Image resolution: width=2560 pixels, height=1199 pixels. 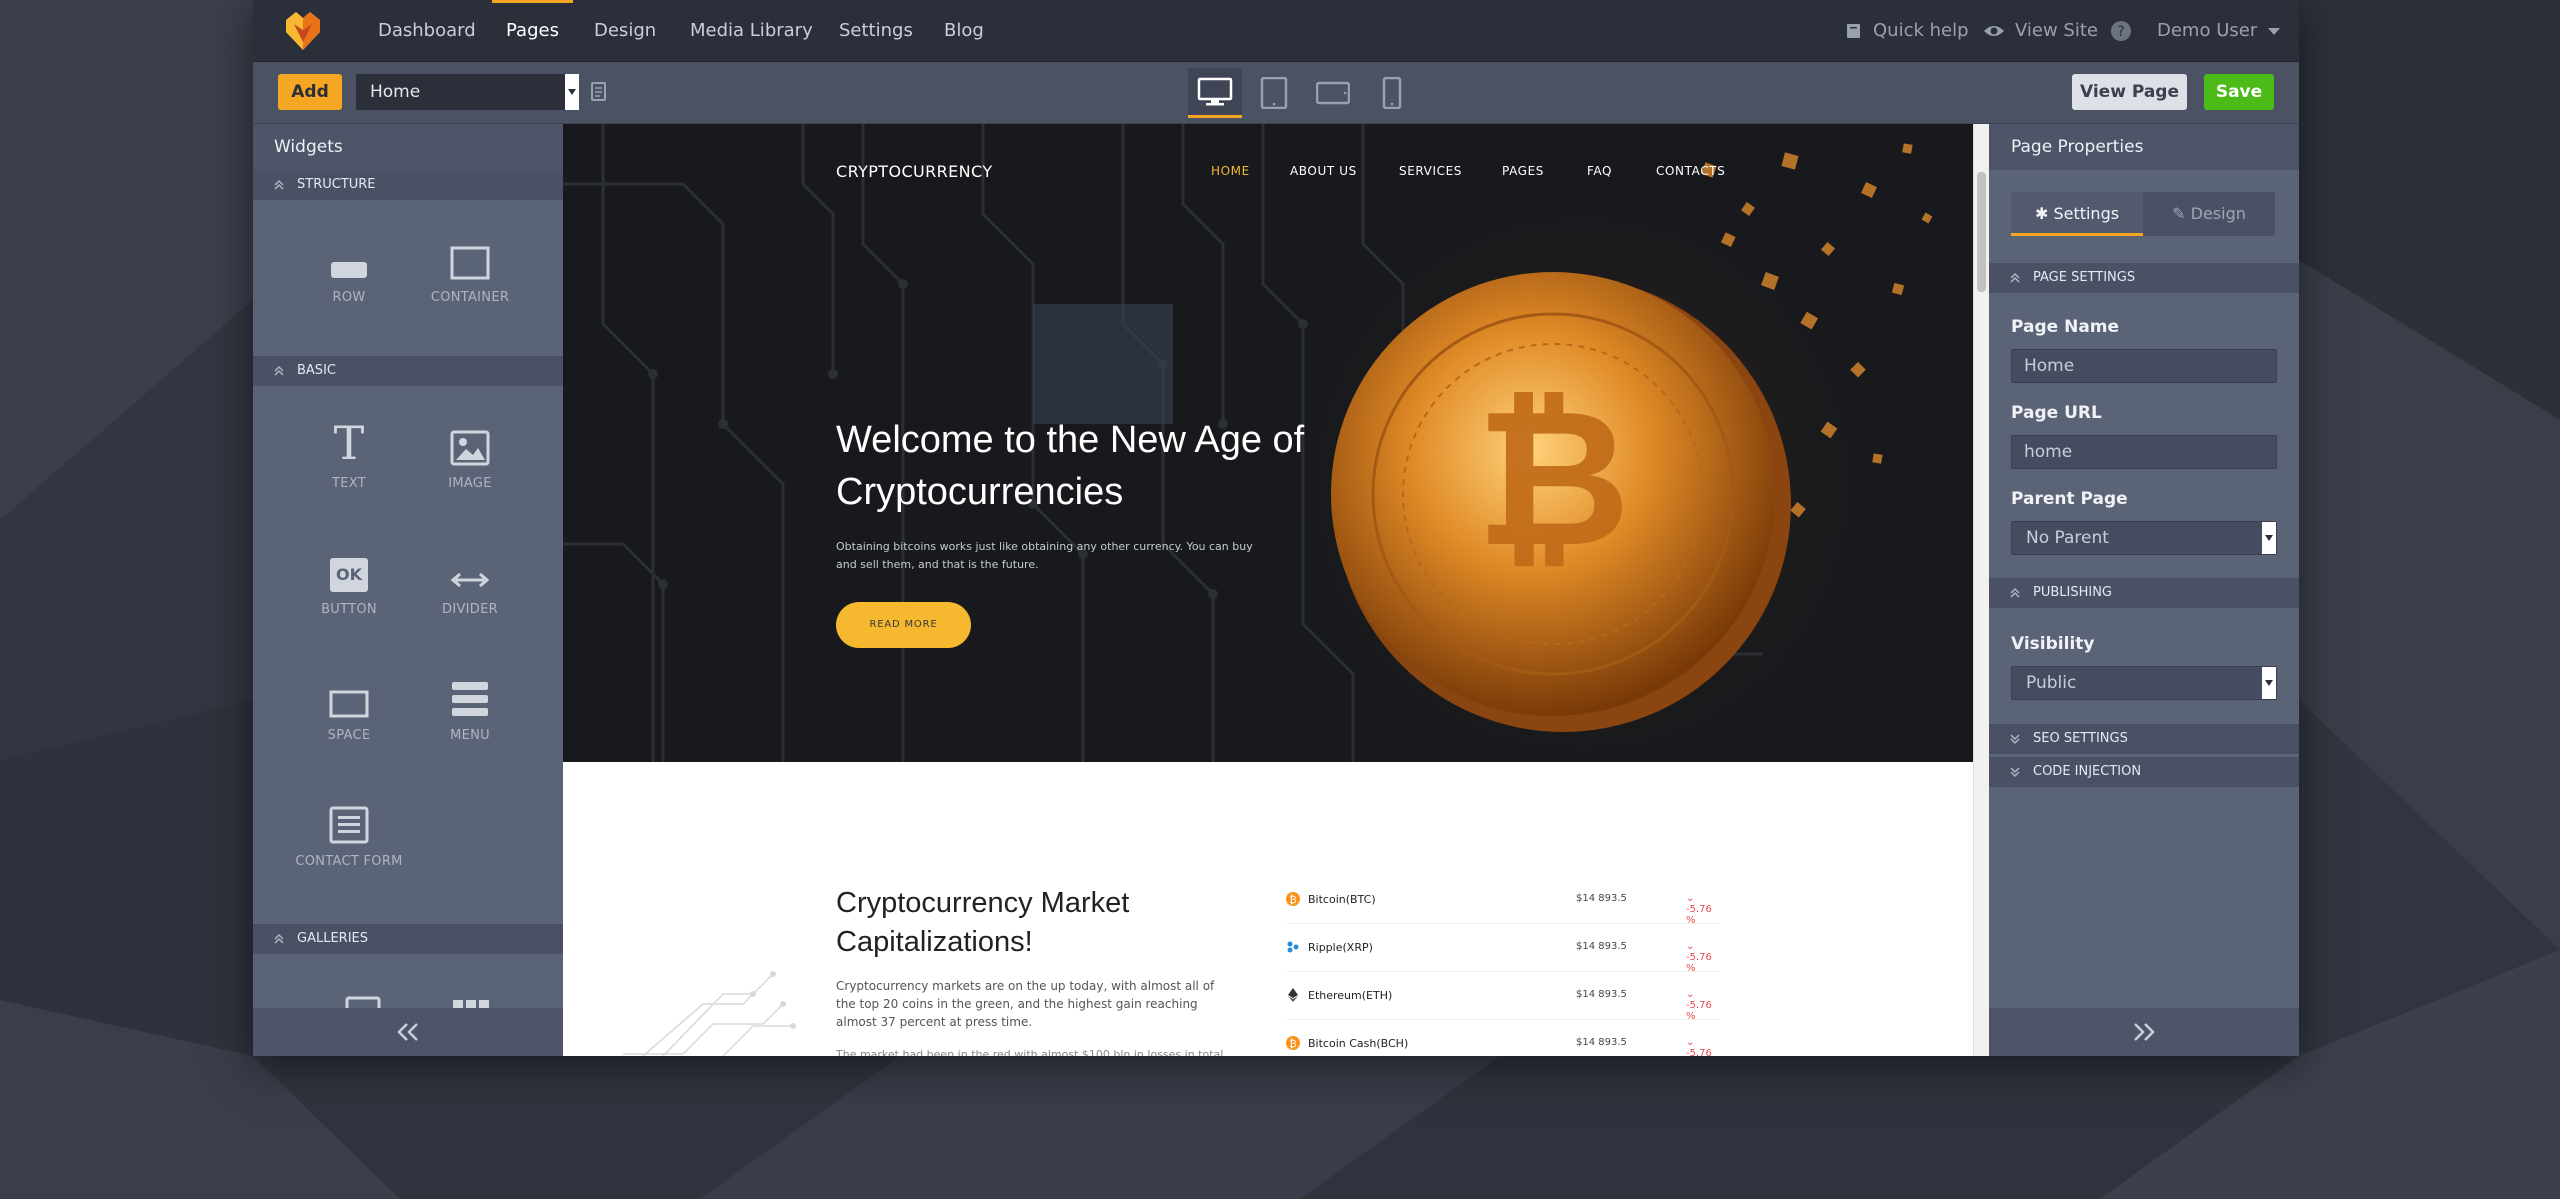 What do you see at coordinates (2144, 452) in the screenshot?
I see `page-url-input: home` at bounding box center [2144, 452].